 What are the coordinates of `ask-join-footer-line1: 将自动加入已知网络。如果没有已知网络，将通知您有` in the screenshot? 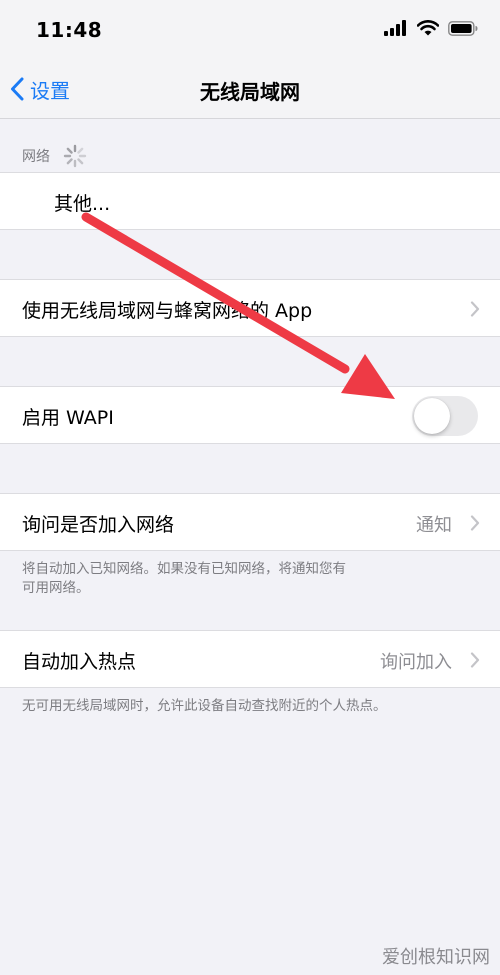 It's located at (184, 569).